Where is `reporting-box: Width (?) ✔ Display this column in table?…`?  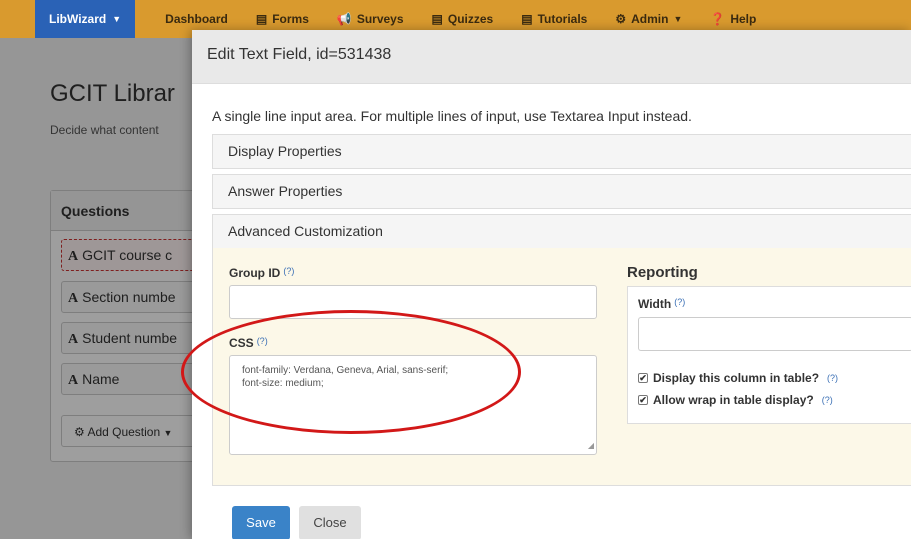 reporting-box: Width (?) ✔ Display this column in table?… is located at coordinates (769, 355).